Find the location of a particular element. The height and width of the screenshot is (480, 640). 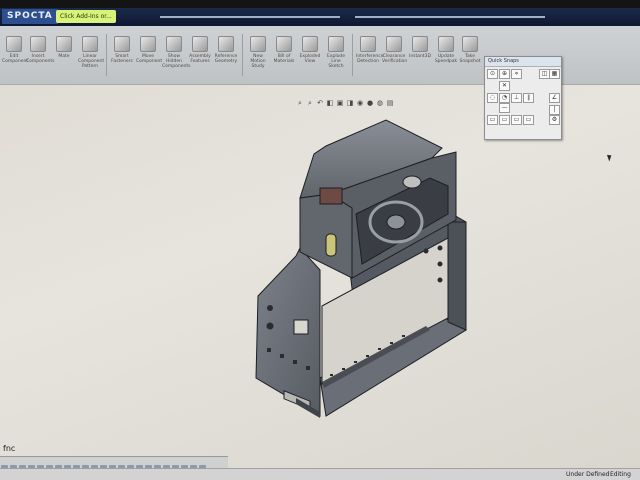

square-window is located at coordinates (301, 327).